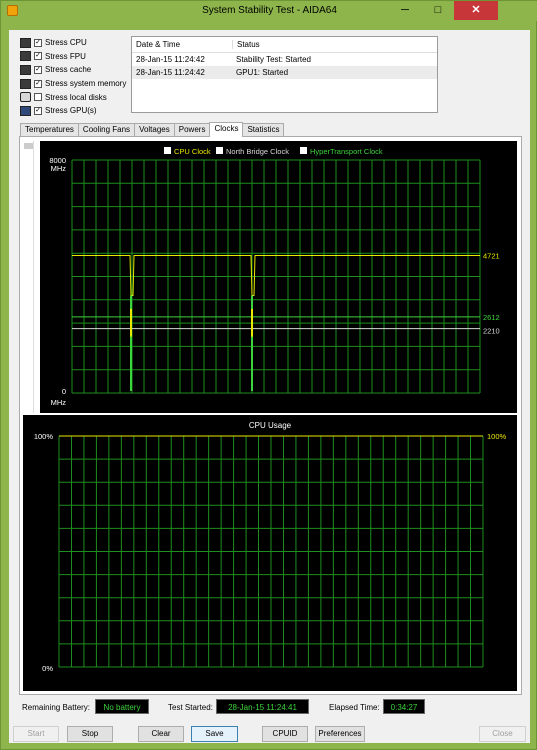  Describe the element at coordinates (263, 130) in the screenshot. I see `tab-statistics: Statistics` at that location.